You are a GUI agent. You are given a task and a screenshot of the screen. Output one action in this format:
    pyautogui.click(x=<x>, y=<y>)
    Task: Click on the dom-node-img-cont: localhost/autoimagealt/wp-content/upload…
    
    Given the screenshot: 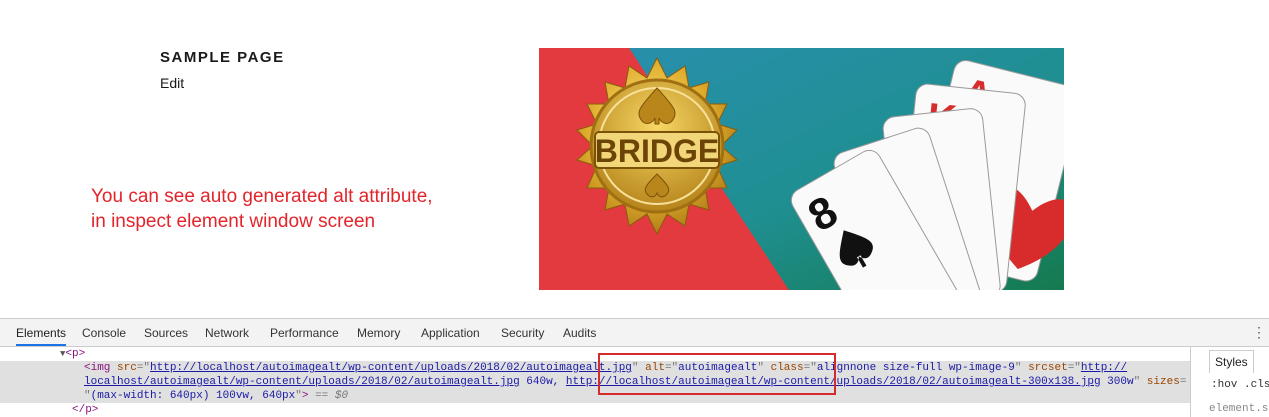 What is the action you would take?
    pyautogui.click(x=595, y=382)
    